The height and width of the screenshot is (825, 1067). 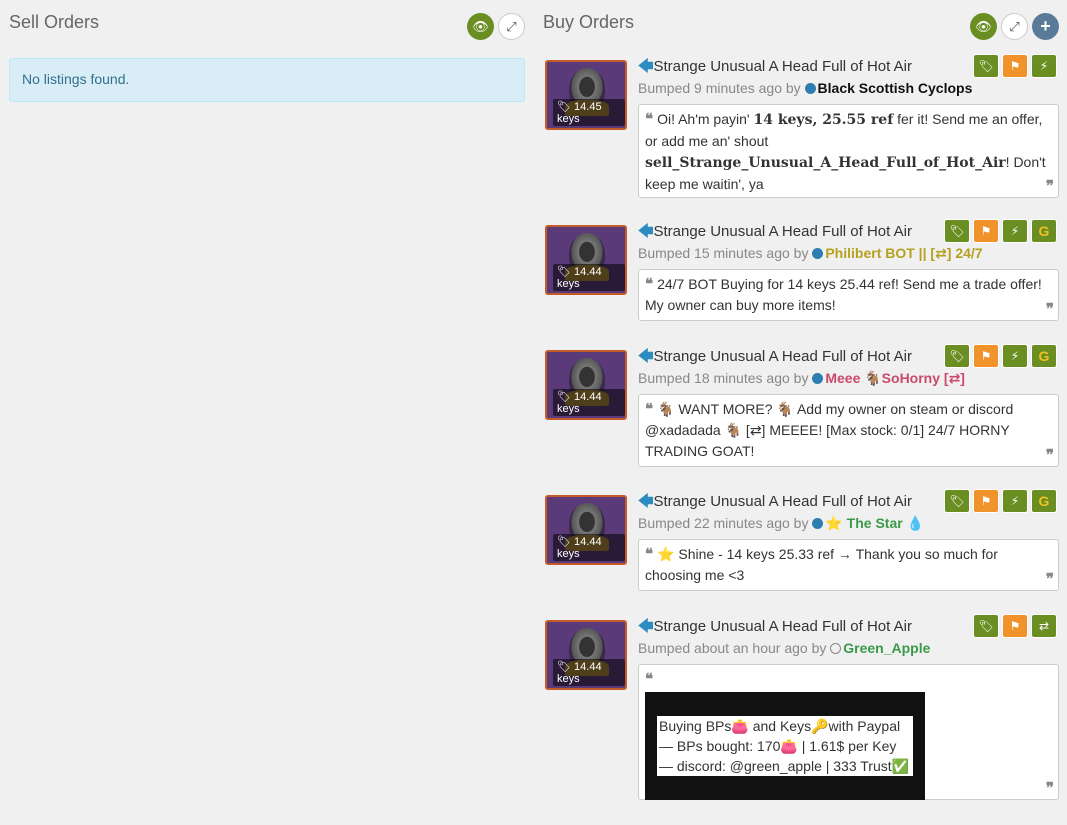 I want to click on price-label: 14.45 keys, so click(x=579, y=113).